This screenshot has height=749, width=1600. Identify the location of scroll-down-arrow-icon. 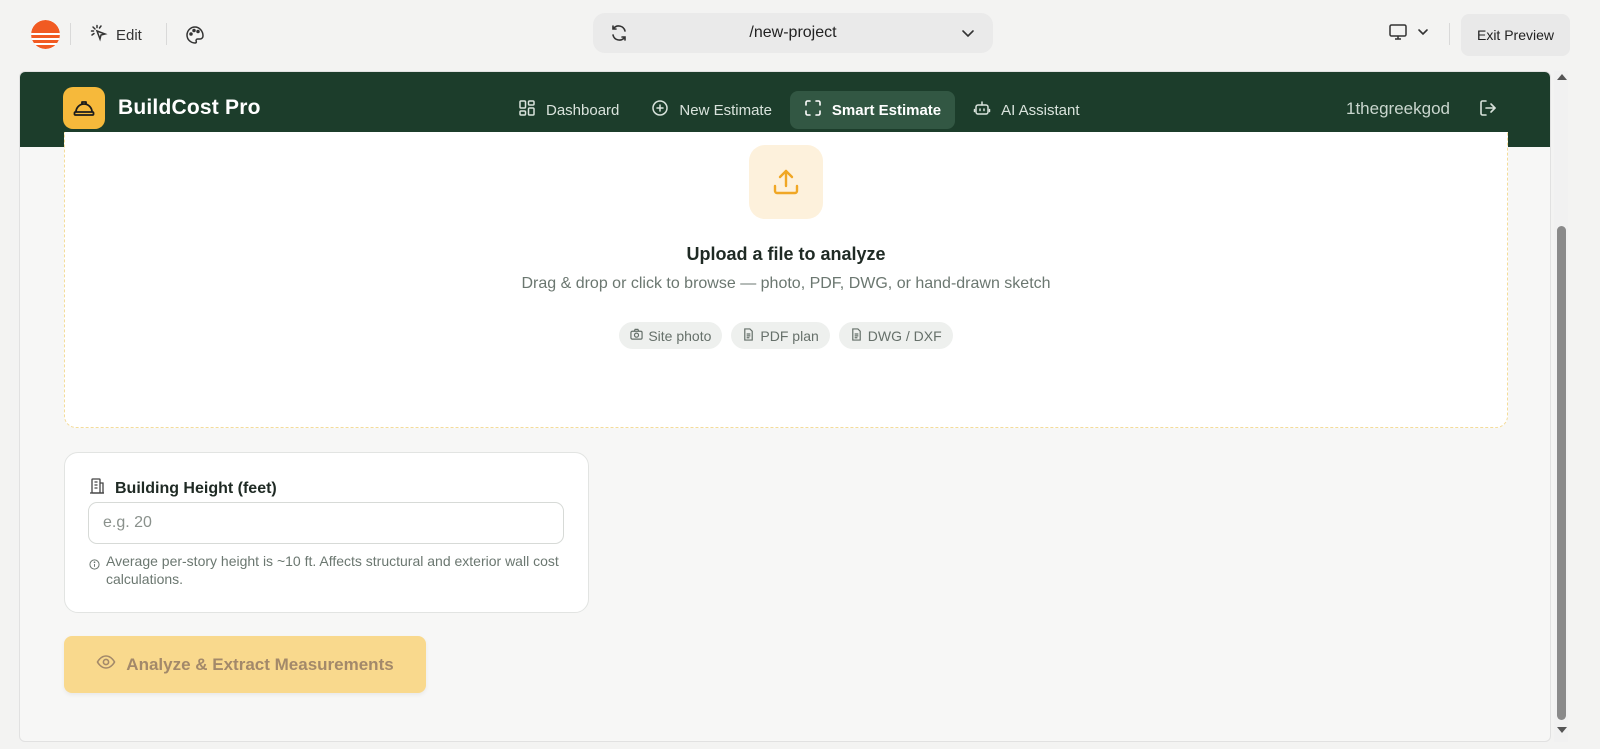
(1562, 730).